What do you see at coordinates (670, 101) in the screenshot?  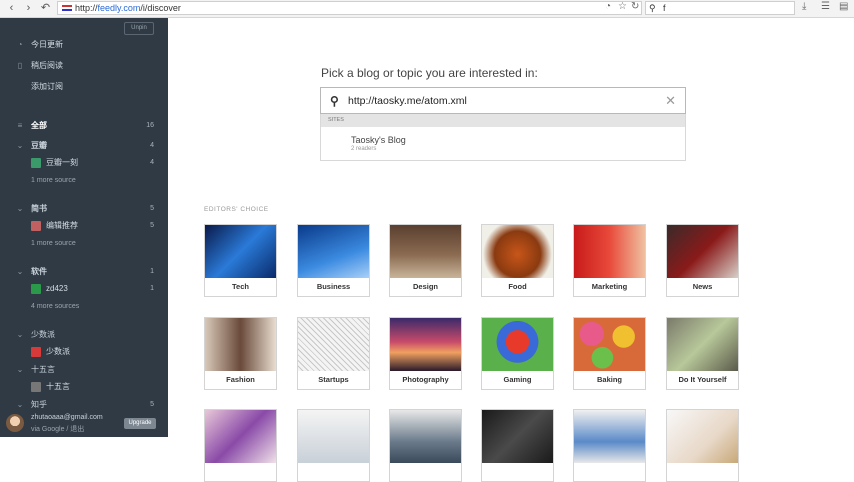 I see `clear-icon: ✕` at bounding box center [670, 101].